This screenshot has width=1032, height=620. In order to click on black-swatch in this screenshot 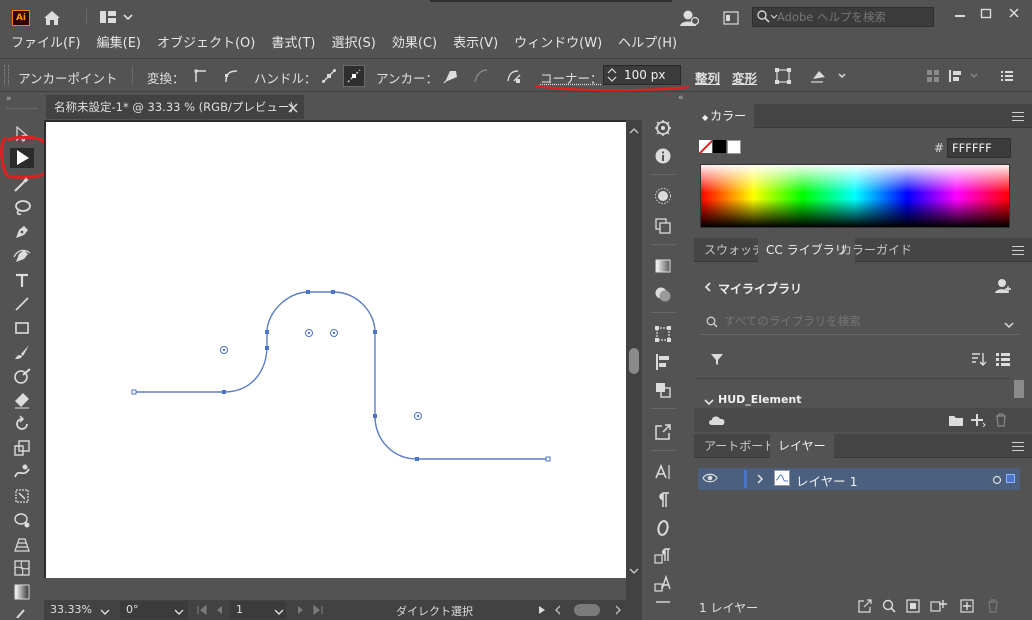, I will do `click(719, 146)`.